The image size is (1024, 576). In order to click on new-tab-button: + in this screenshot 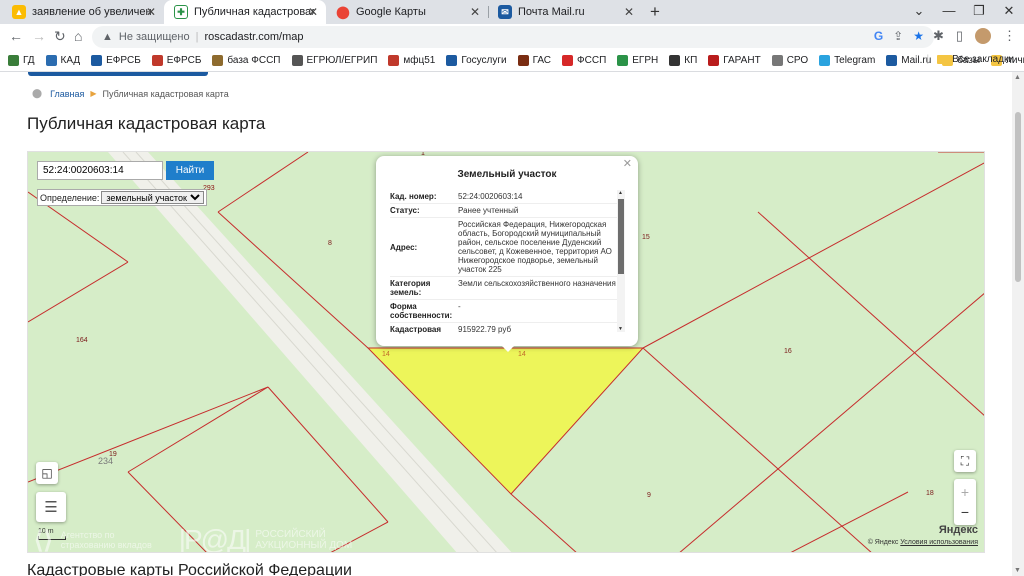, I will do `click(655, 12)`.